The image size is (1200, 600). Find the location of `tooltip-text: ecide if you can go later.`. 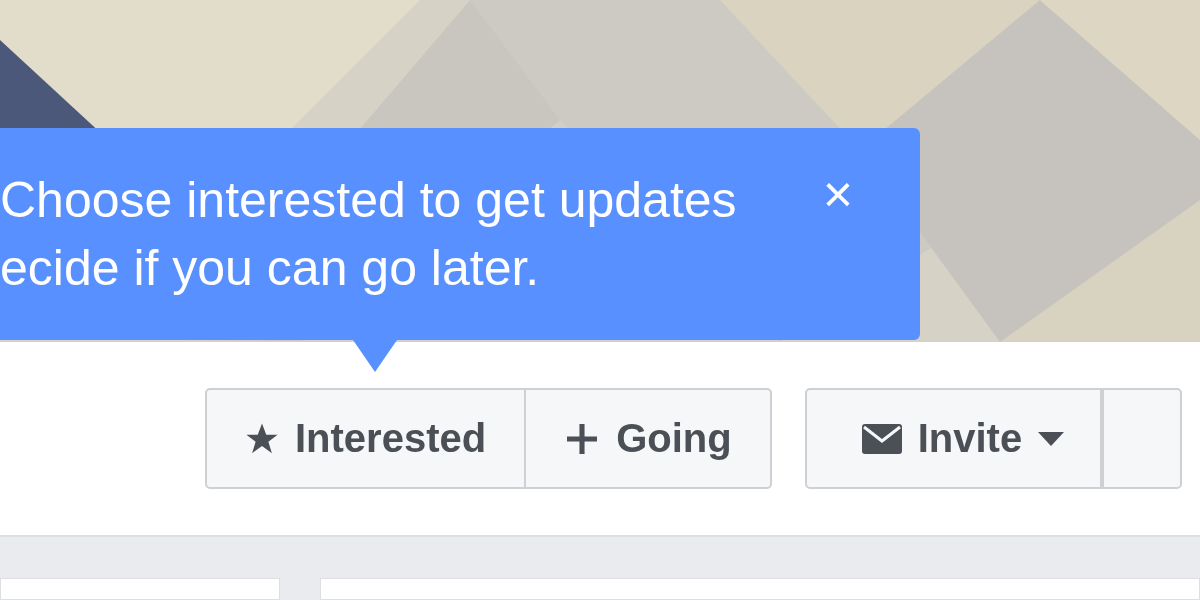

tooltip-text: ecide if you can go later. is located at coordinates (270, 268).